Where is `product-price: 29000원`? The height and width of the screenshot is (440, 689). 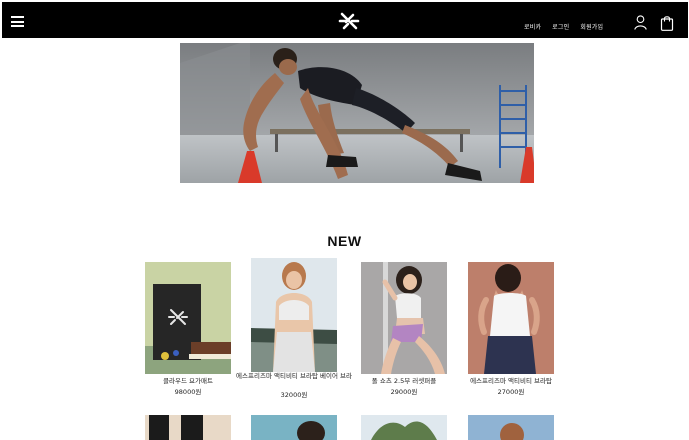 product-price: 29000원 is located at coordinates (404, 392).